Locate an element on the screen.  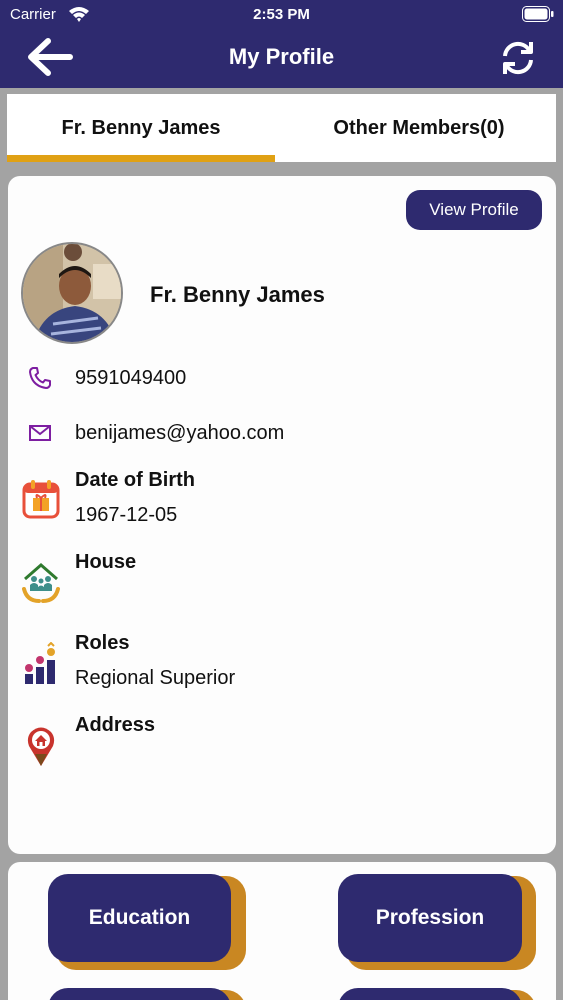
tab-other-members: Other Members(0) is located at coordinates (419, 128).